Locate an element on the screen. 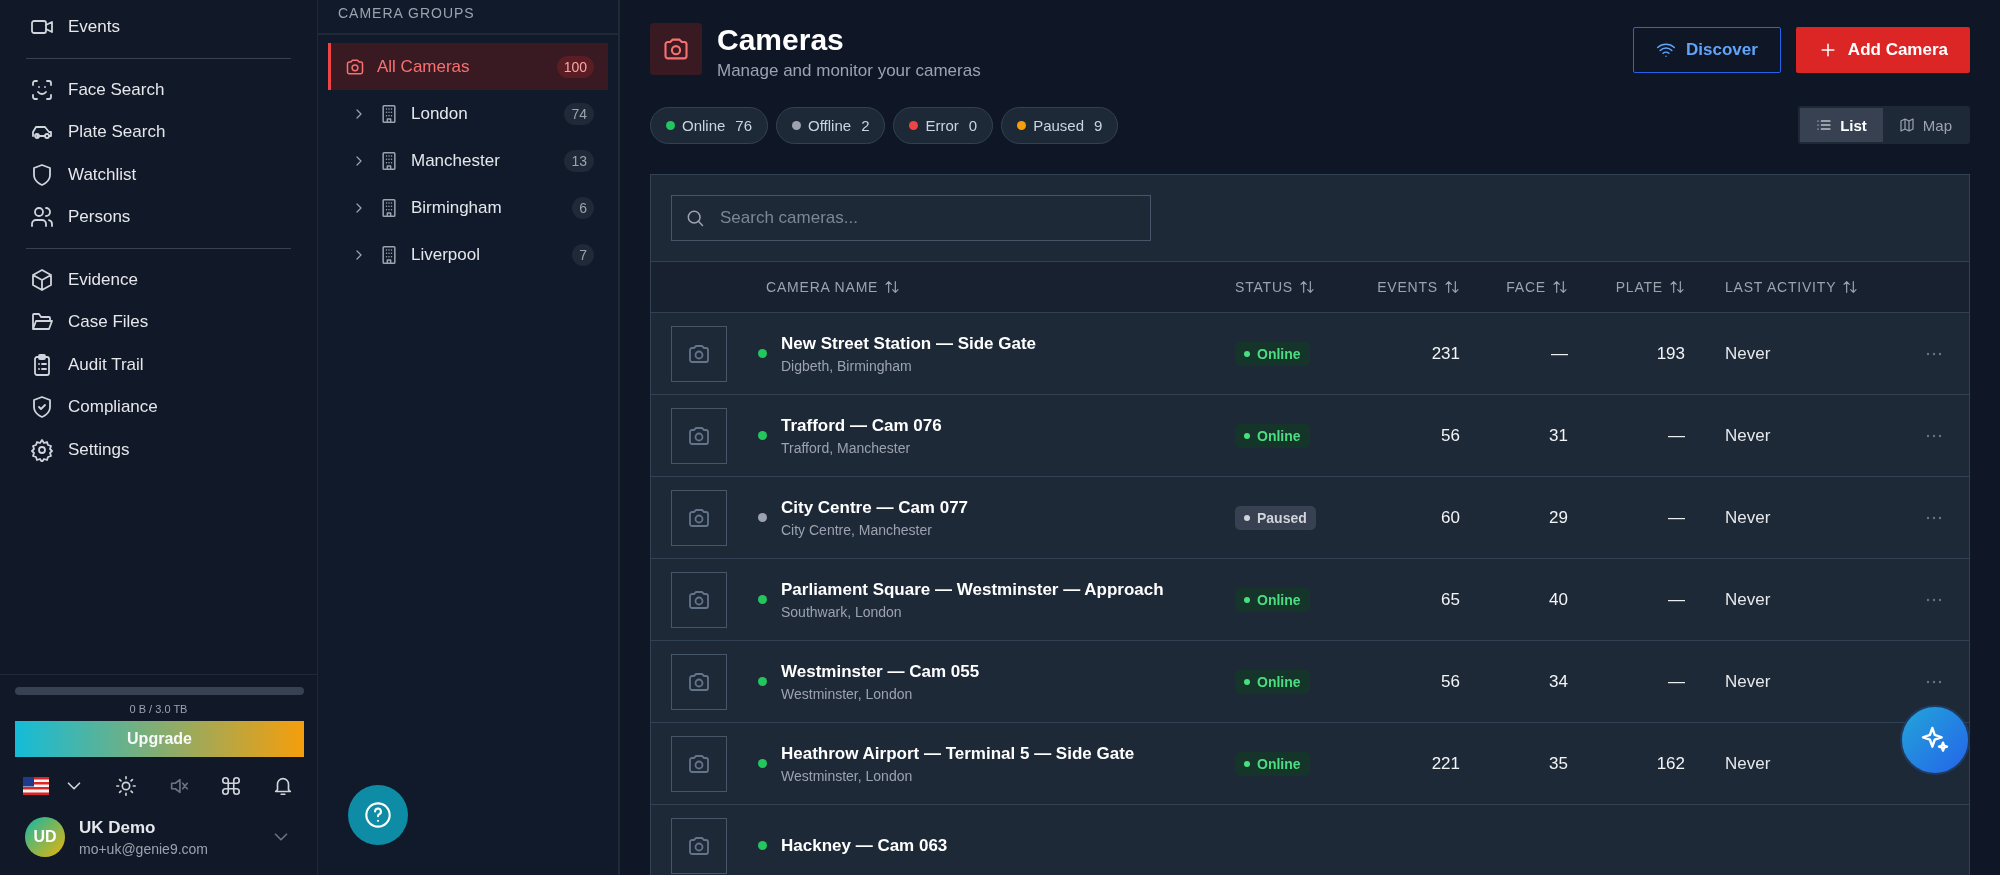 The image size is (2000, 875). status-filter-chip: Offline 2 is located at coordinates (831, 125).